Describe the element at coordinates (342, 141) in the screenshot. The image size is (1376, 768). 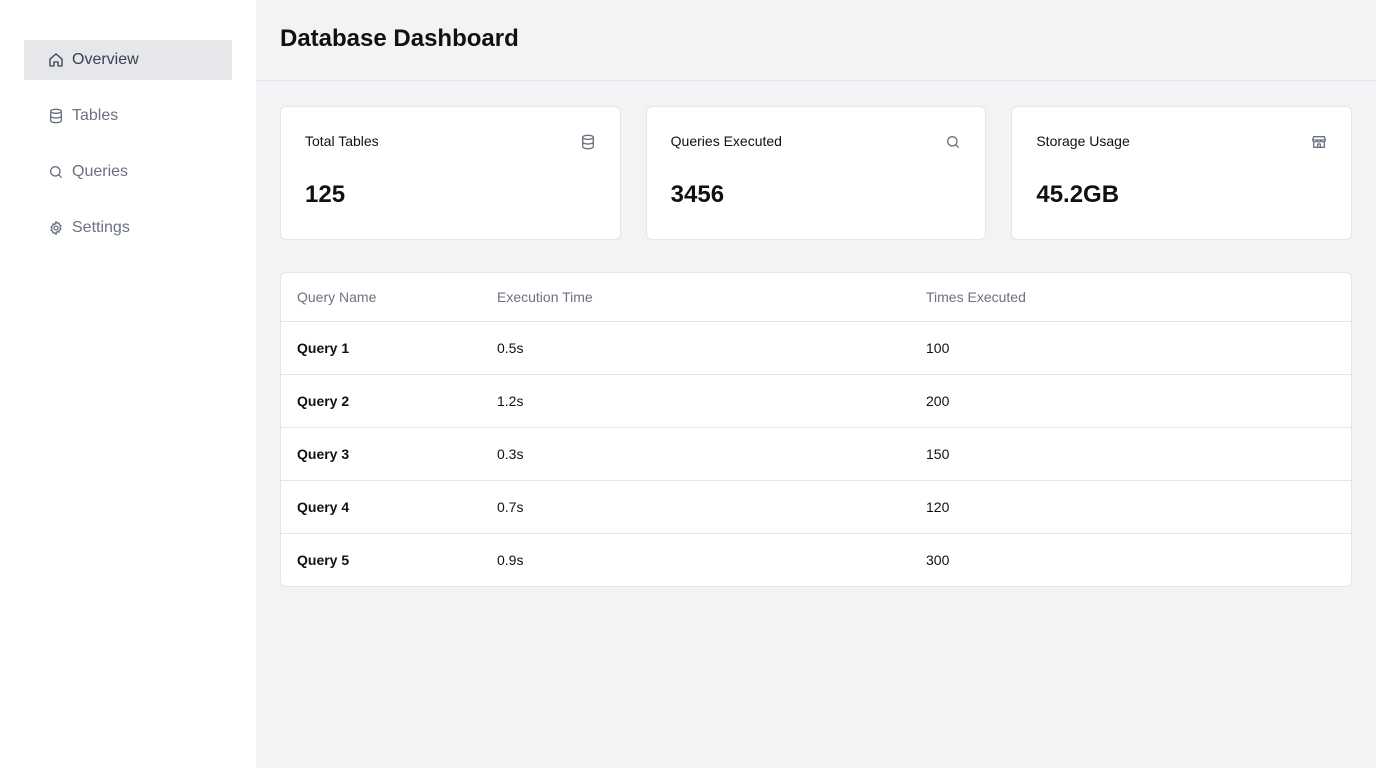
I see `stat-card-title: Total Tables` at that location.